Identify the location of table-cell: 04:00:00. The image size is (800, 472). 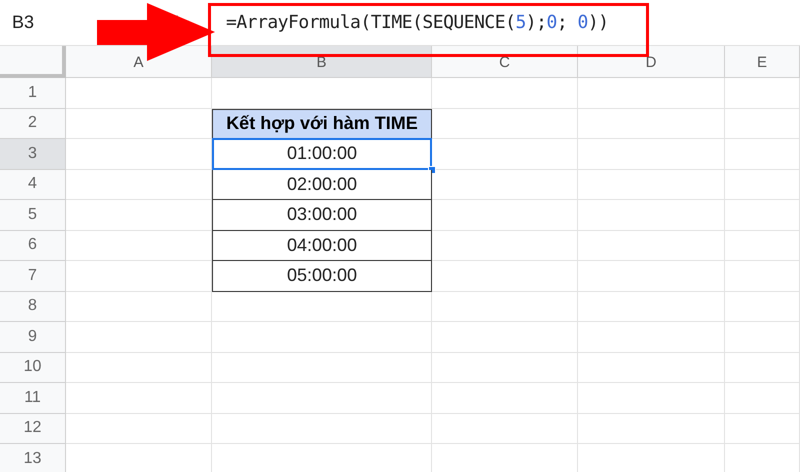
(322, 245).